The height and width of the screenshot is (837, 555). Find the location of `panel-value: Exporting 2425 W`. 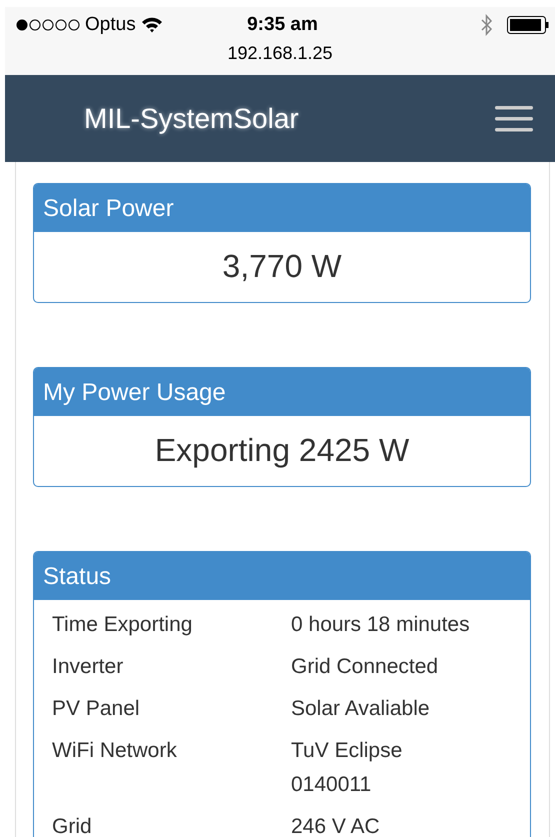

panel-value: Exporting 2425 W is located at coordinates (282, 450).